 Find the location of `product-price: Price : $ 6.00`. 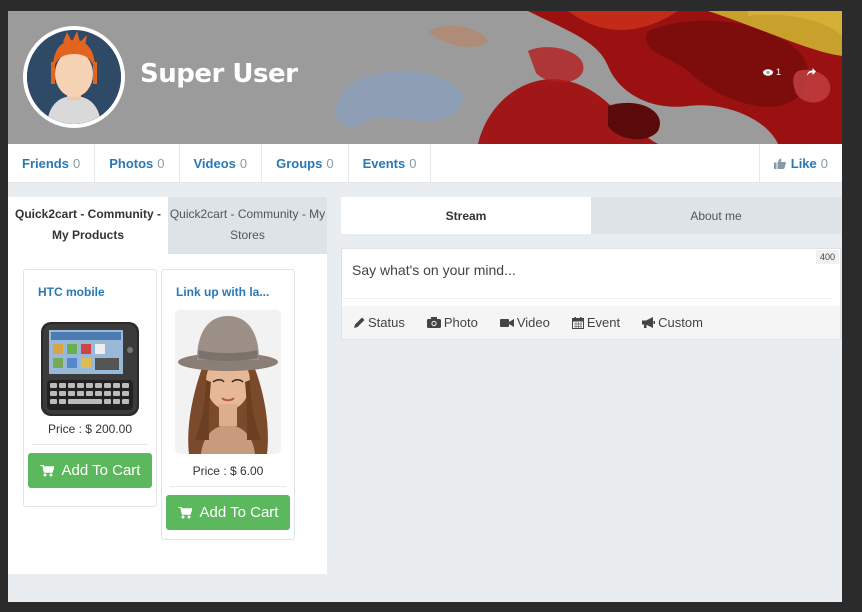

product-price: Price : $ 6.00 is located at coordinates (228, 471).